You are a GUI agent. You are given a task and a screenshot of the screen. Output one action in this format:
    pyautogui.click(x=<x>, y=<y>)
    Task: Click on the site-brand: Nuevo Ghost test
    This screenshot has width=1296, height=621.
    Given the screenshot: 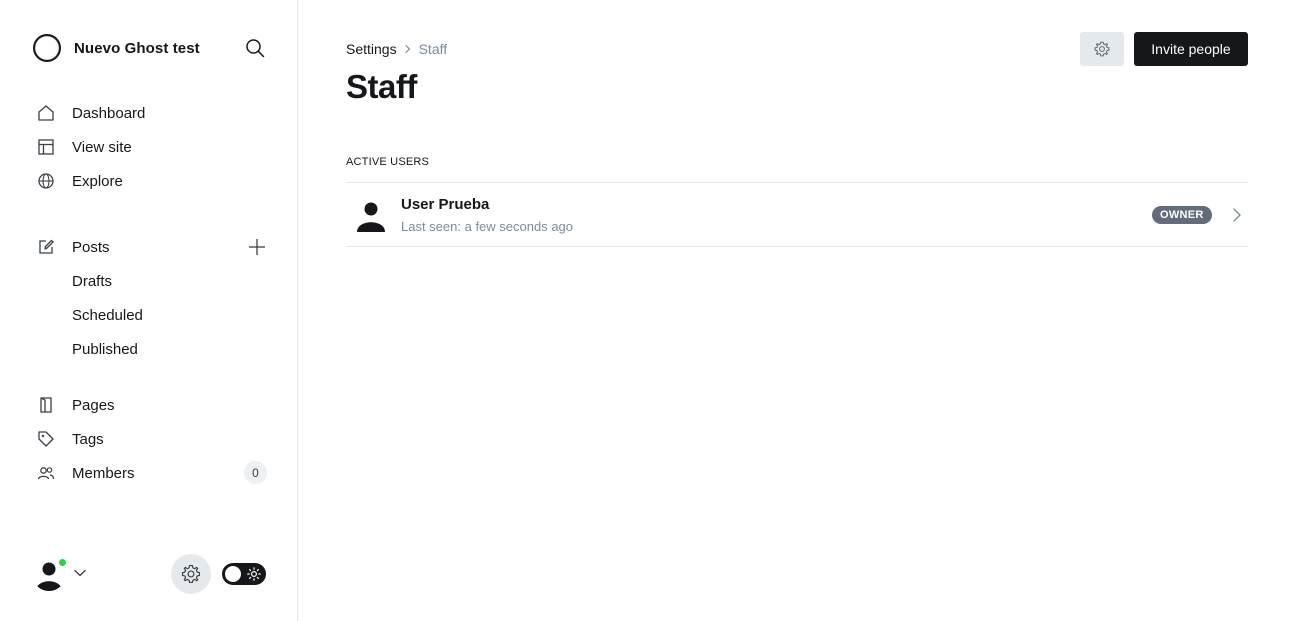 What is the action you would take?
    pyautogui.click(x=116, y=48)
    